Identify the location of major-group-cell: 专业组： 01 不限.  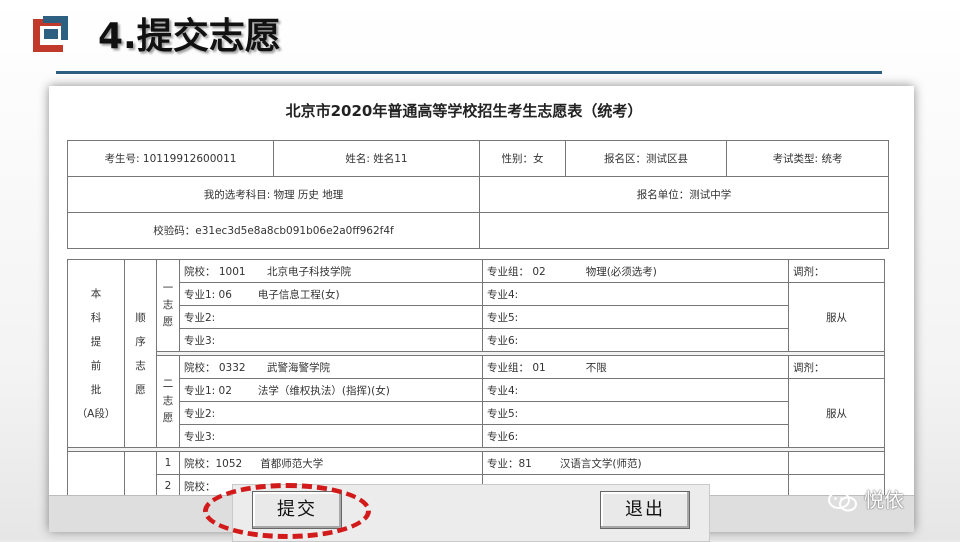
(635, 367).